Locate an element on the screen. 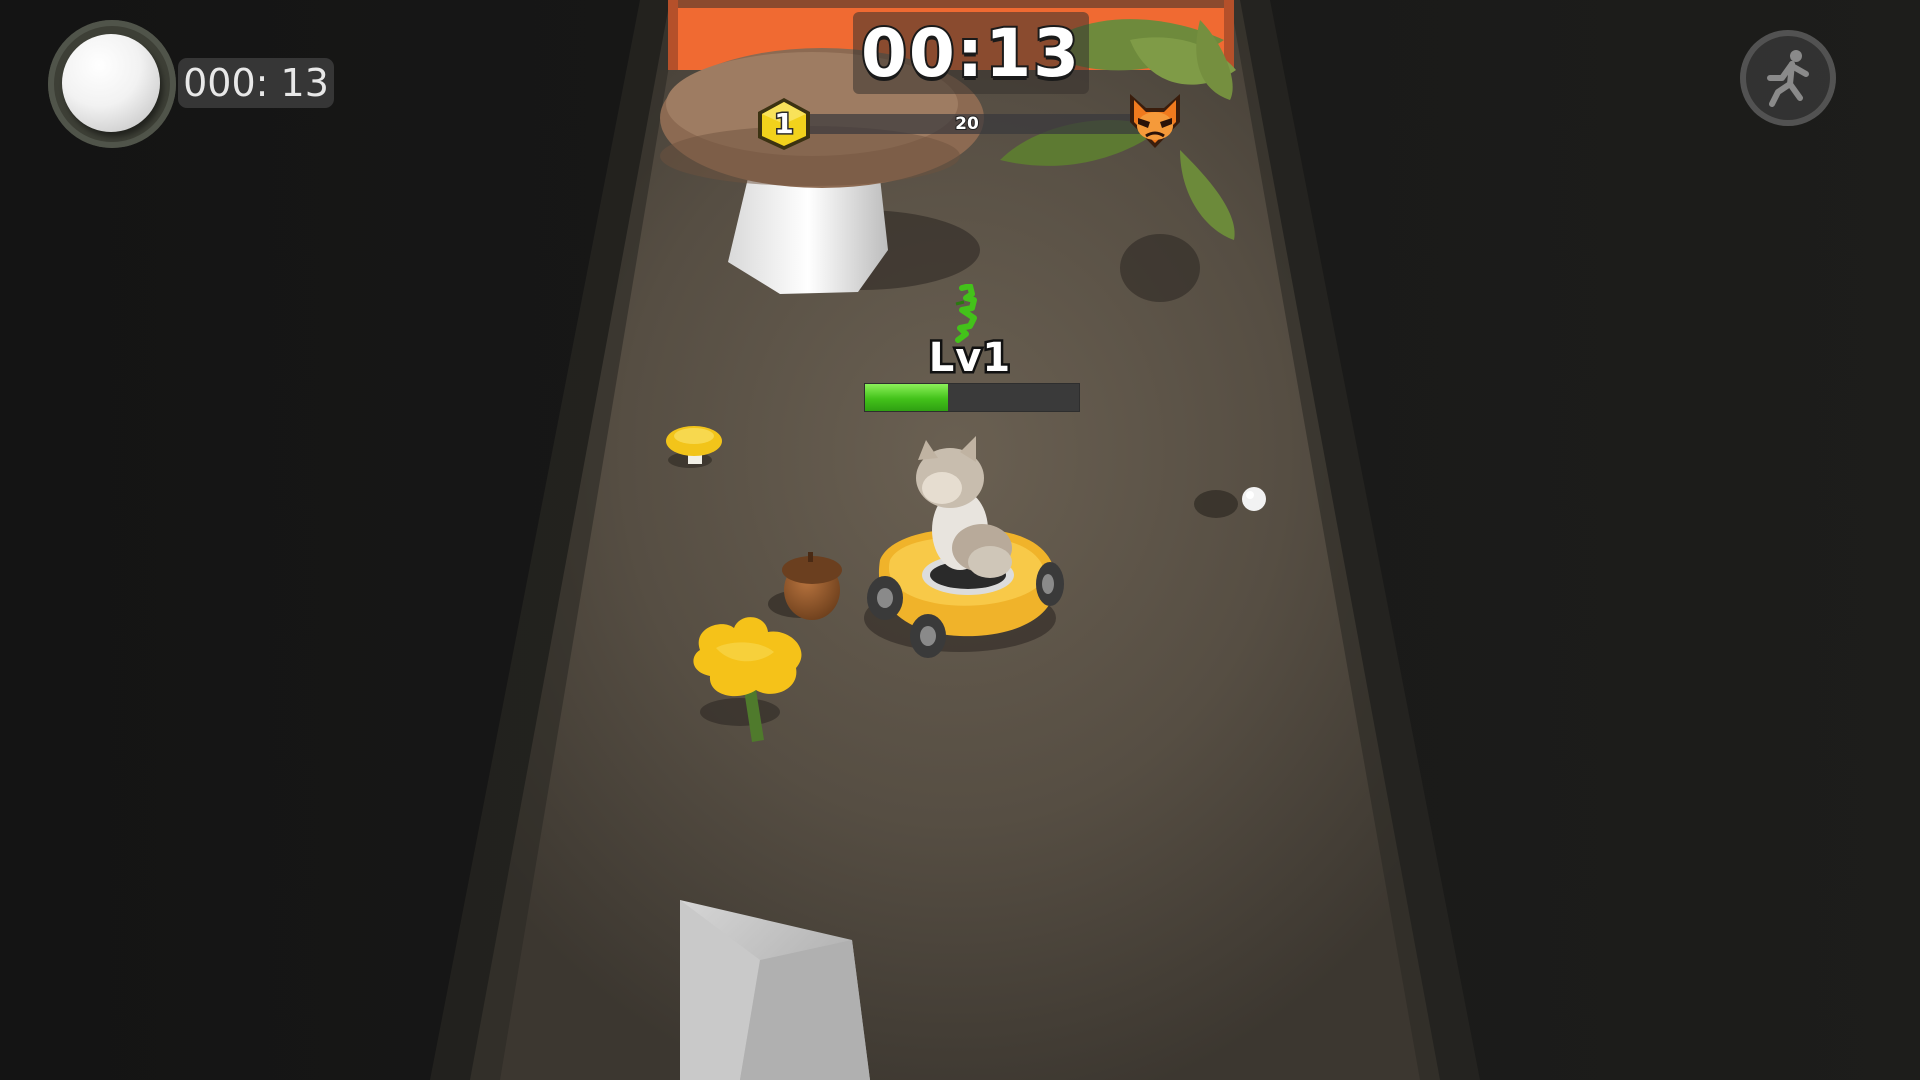 The width and height of the screenshot is (1920, 1080). round-timer-text: 00:13 is located at coordinates (970, 53).